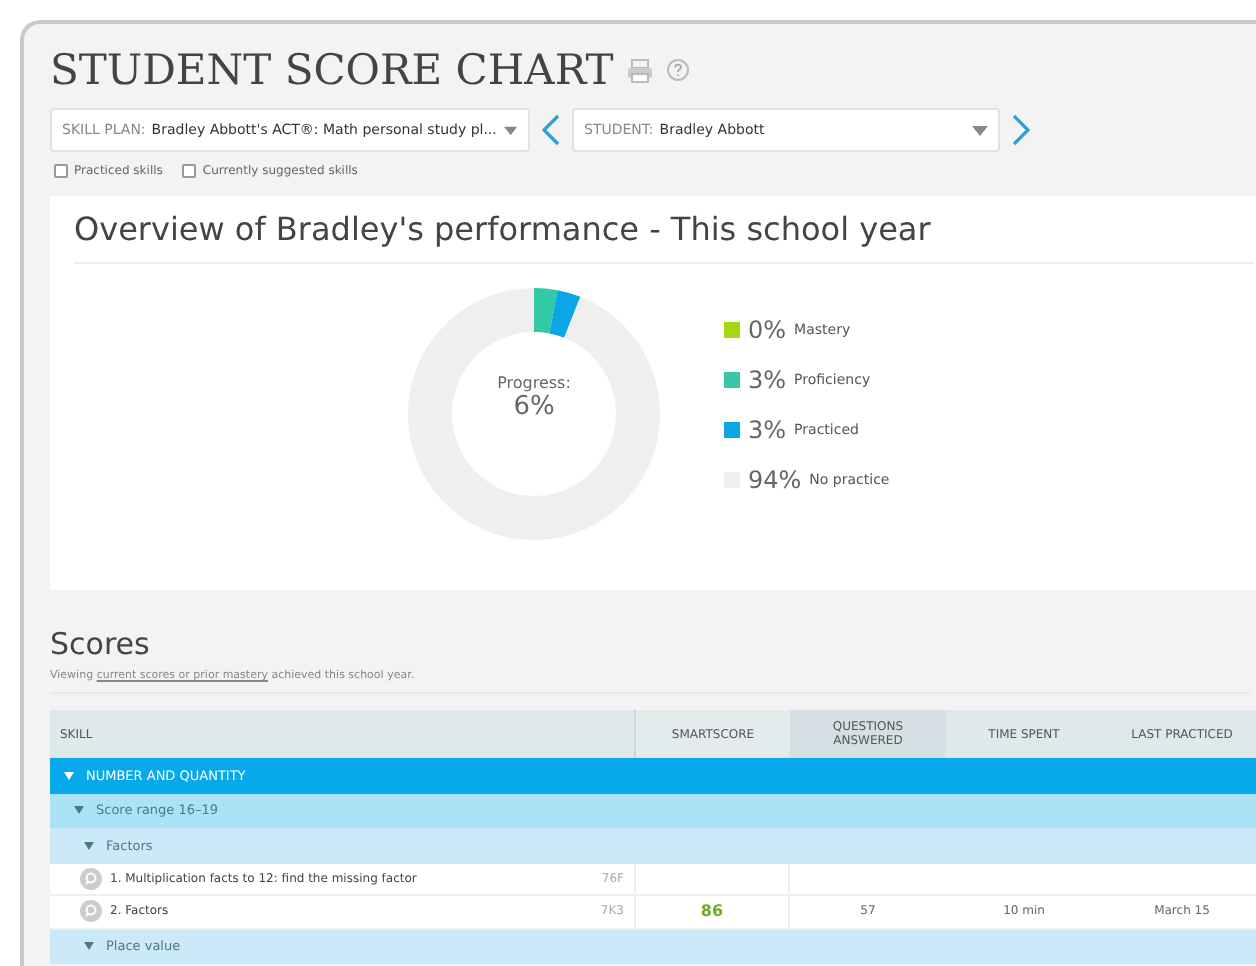 The height and width of the screenshot is (966, 1256). I want to click on page-title: STUDENT SCORE CHART, so click(332, 70).